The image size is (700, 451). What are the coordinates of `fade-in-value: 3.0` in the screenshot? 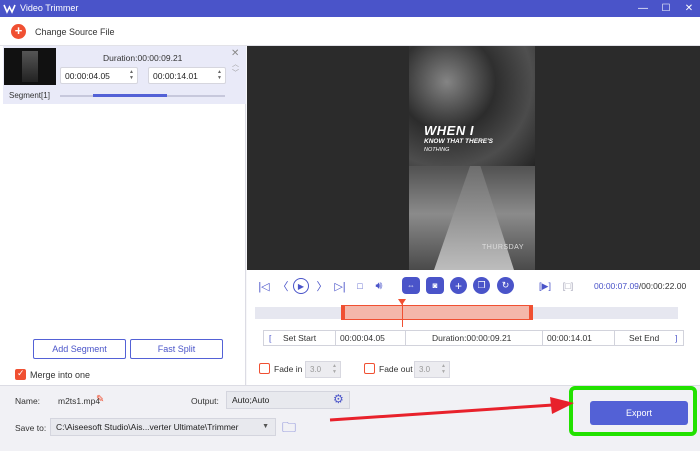 It's located at (316, 369).